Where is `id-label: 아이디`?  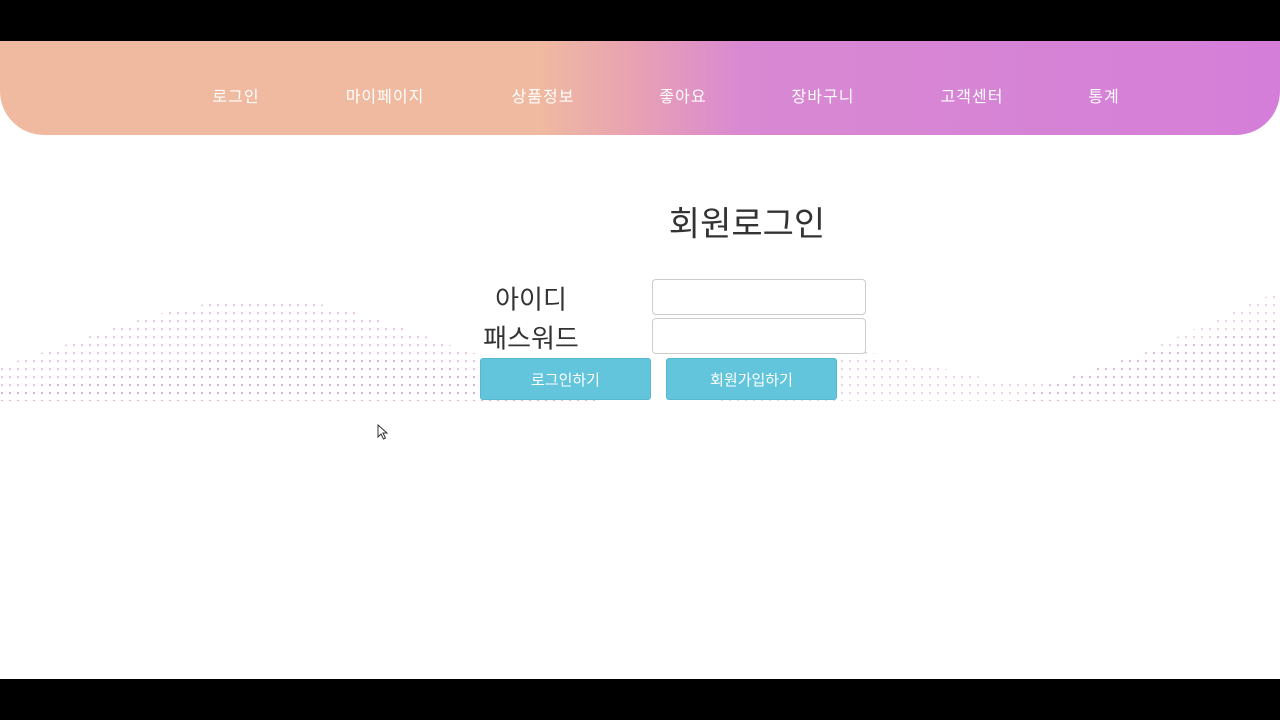 id-label: 아이디 is located at coordinates (531, 300).